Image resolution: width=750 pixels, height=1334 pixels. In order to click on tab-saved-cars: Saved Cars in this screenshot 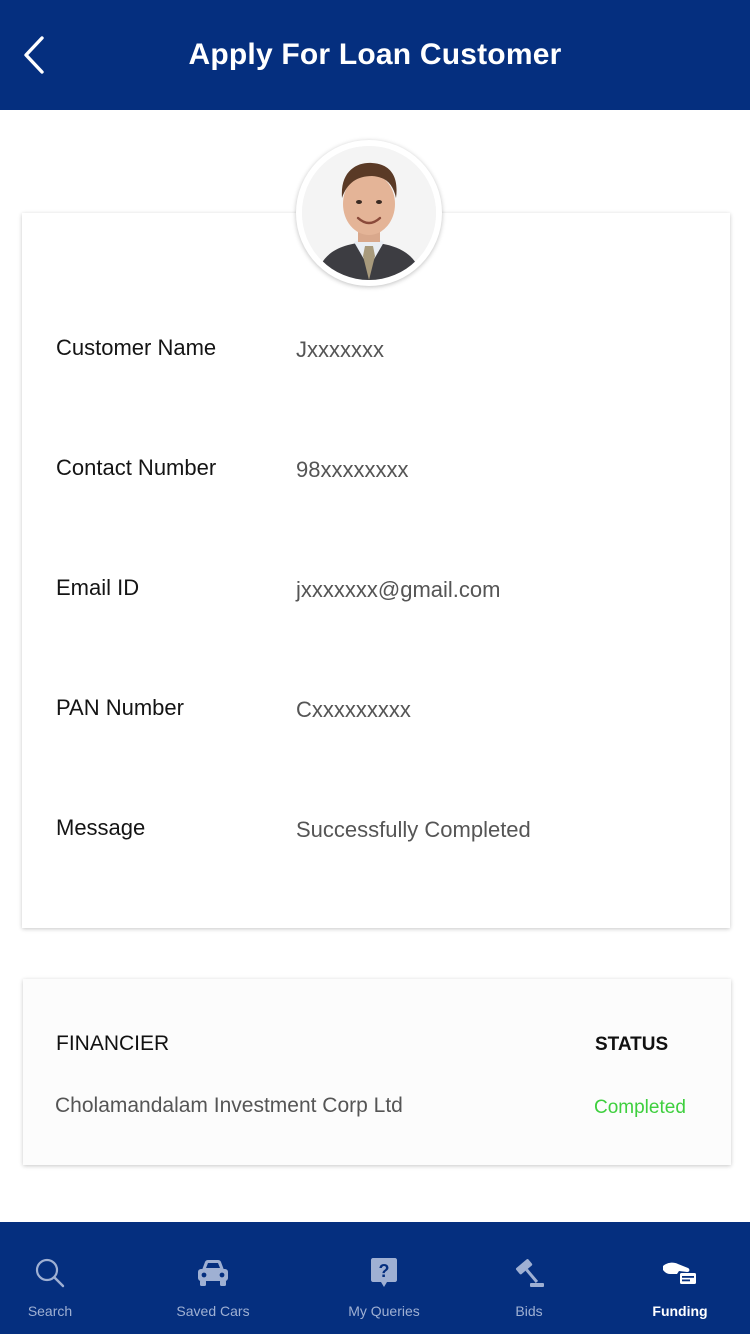, I will do `click(213, 1278)`.